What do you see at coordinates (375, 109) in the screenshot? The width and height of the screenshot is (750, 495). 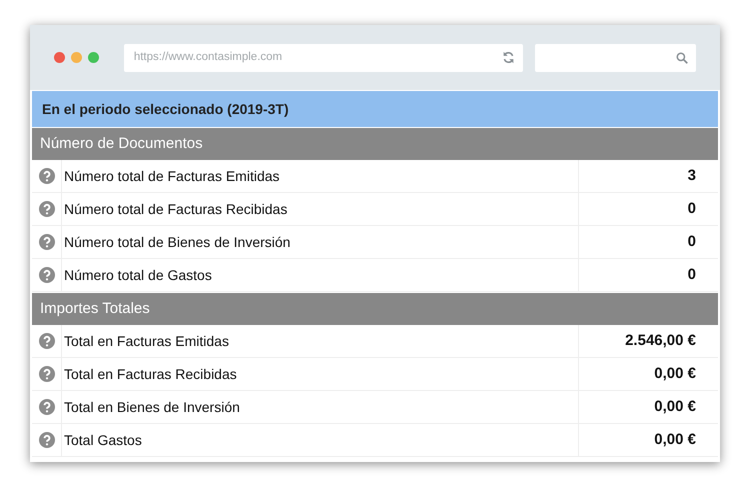 I see `panel-title: En el periodo seleccionado (2019-3T)` at bounding box center [375, 109].